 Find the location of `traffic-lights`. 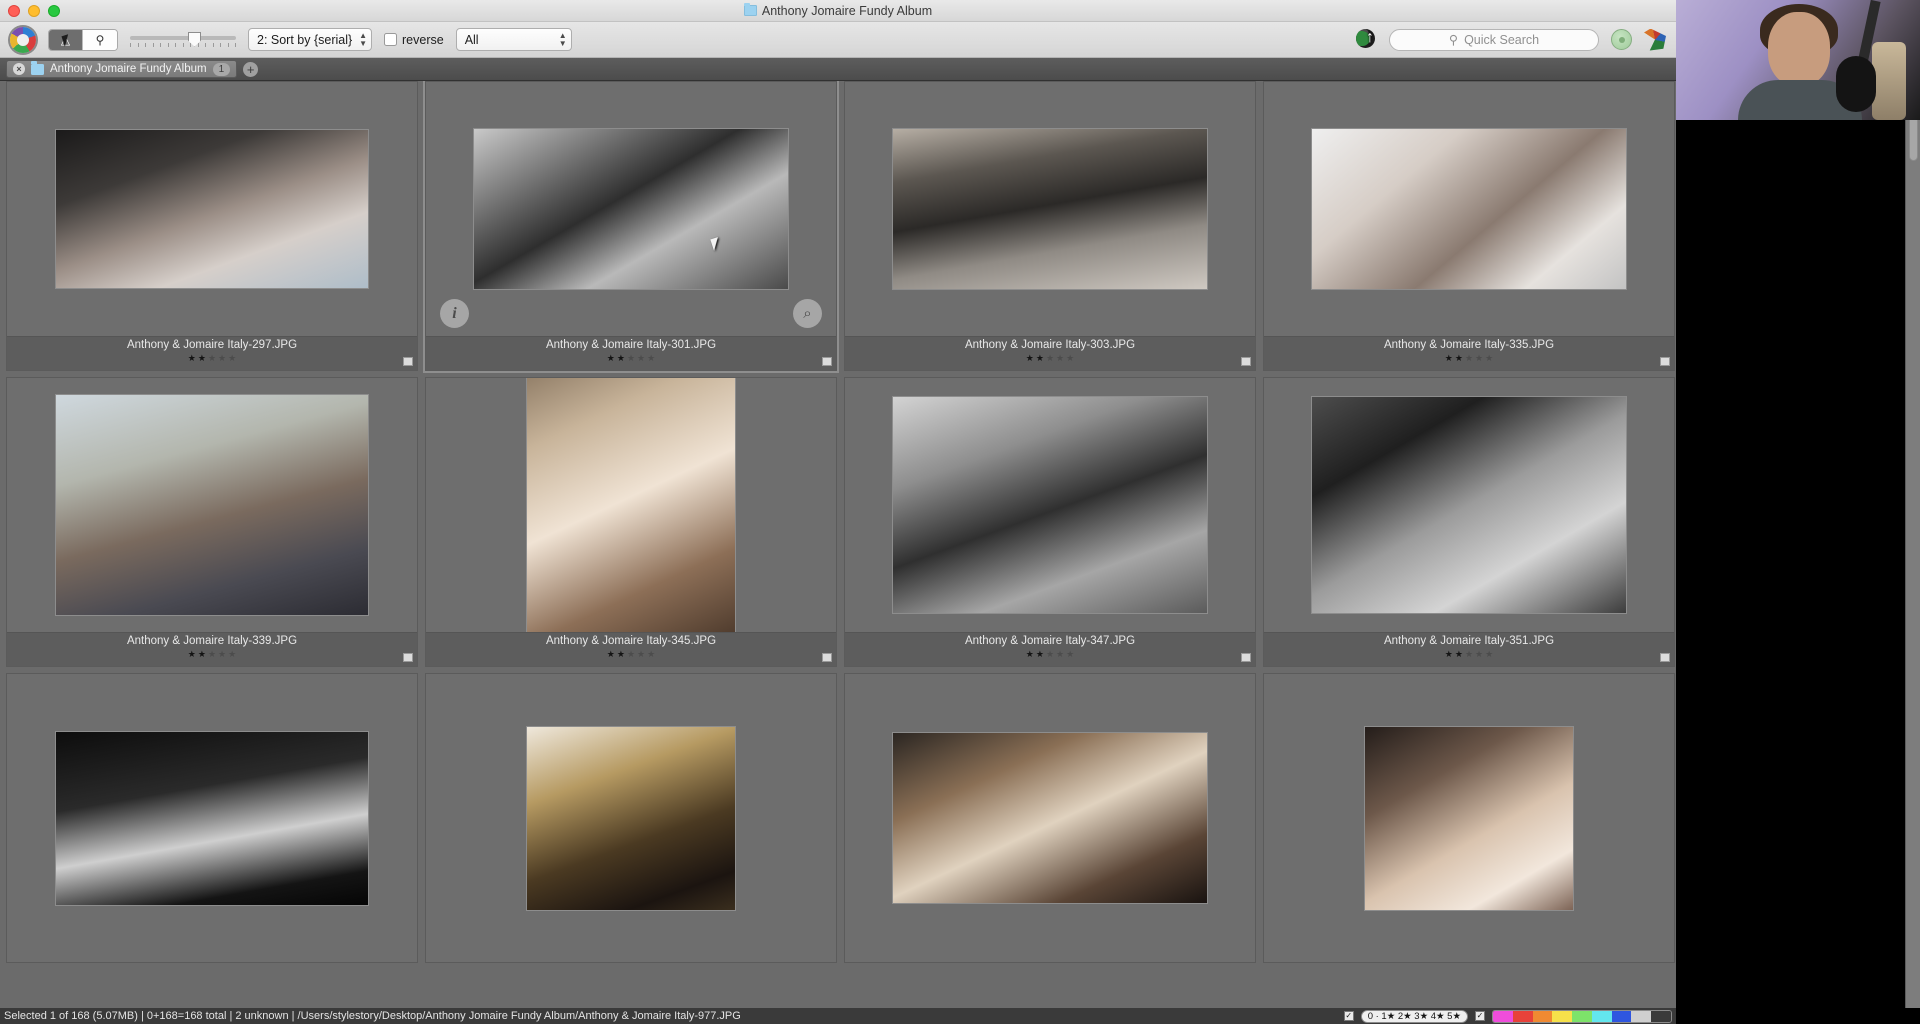

traffic-lights is located at coordinates (34, 11).